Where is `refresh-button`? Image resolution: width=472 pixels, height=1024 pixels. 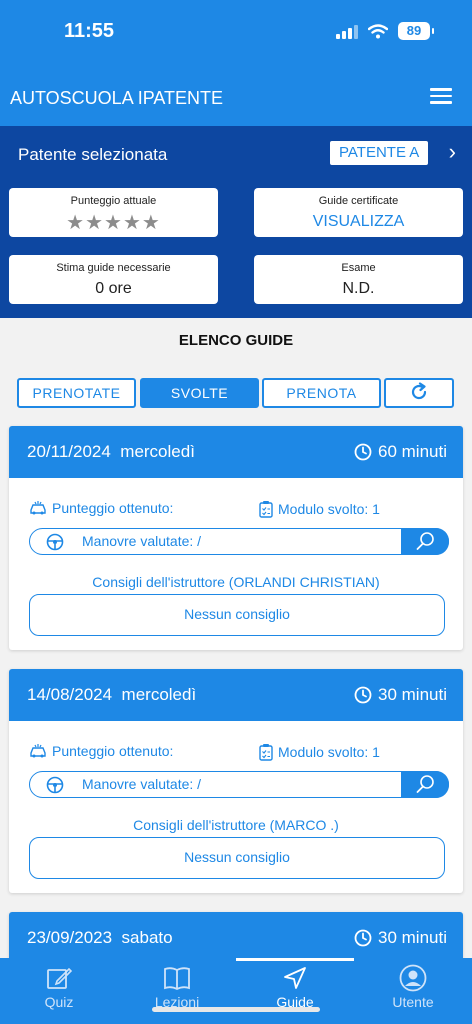 refresh-button is located at coordinates (419, 393).